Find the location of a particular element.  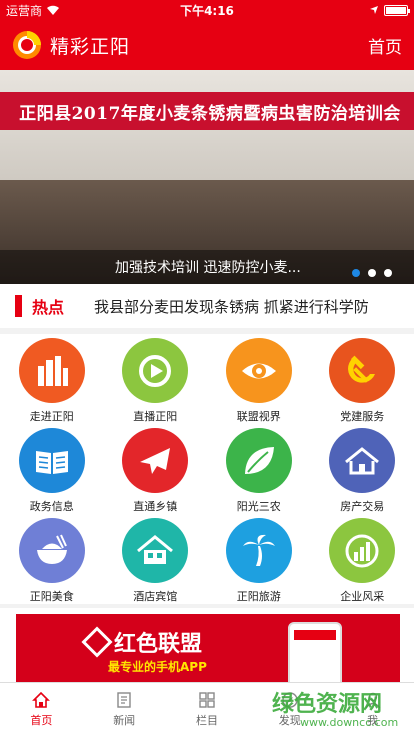

hot-accent-bar is located at coordinates (18, 306).